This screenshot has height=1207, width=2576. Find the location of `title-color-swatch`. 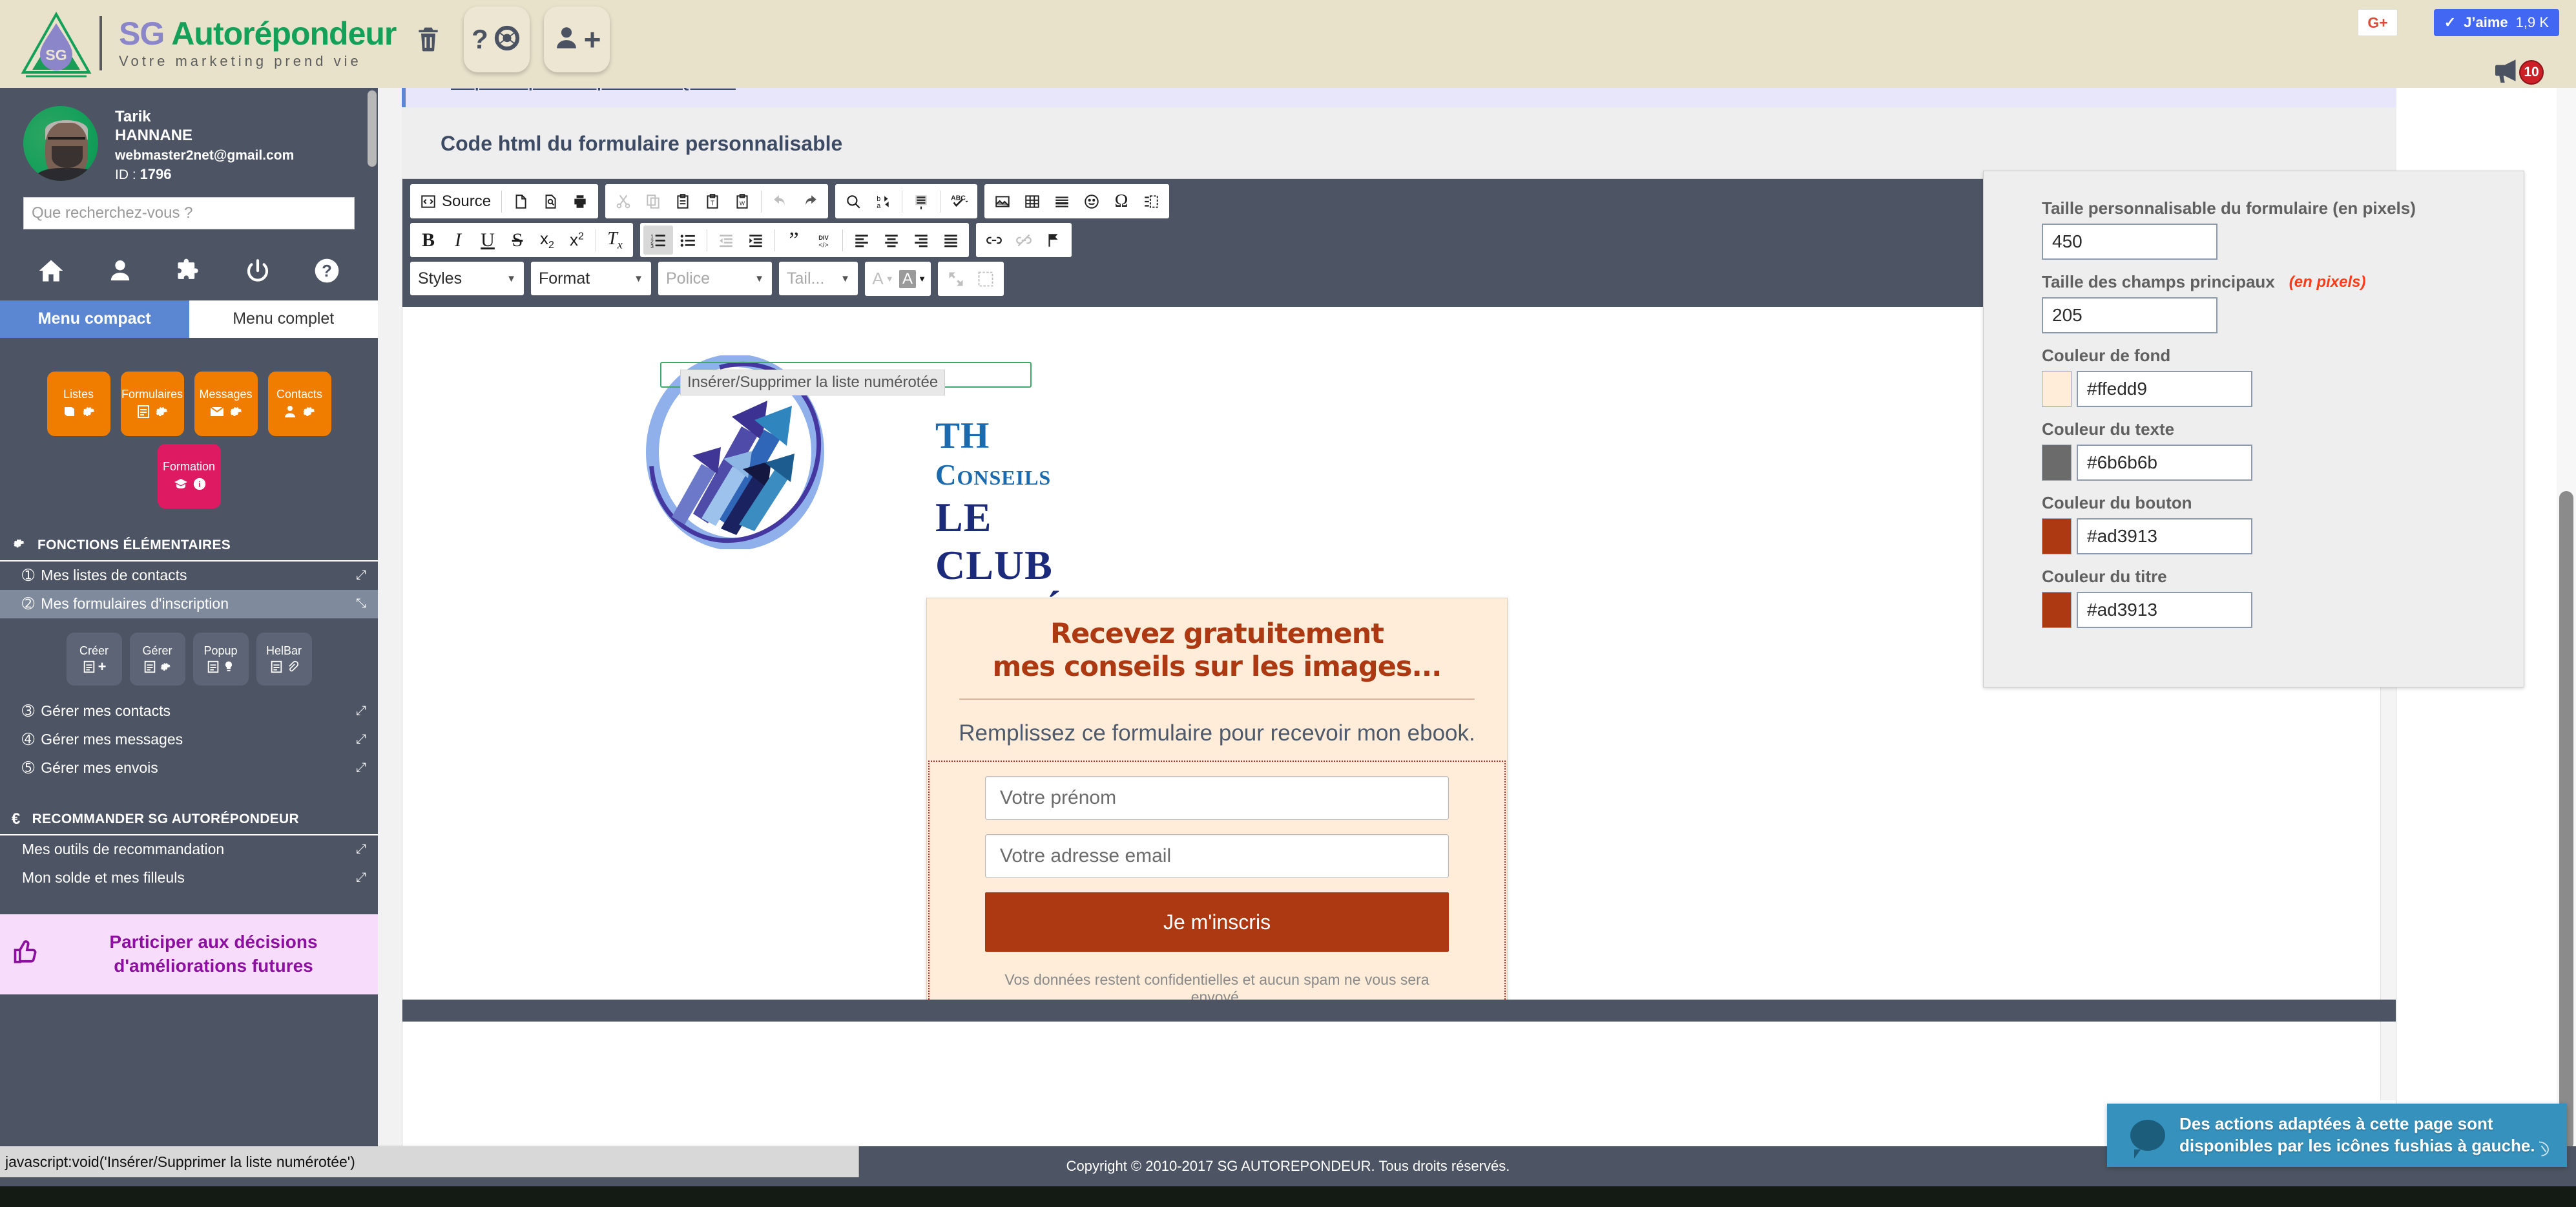

title-color-swatch is located at coordinates (2057, 610).